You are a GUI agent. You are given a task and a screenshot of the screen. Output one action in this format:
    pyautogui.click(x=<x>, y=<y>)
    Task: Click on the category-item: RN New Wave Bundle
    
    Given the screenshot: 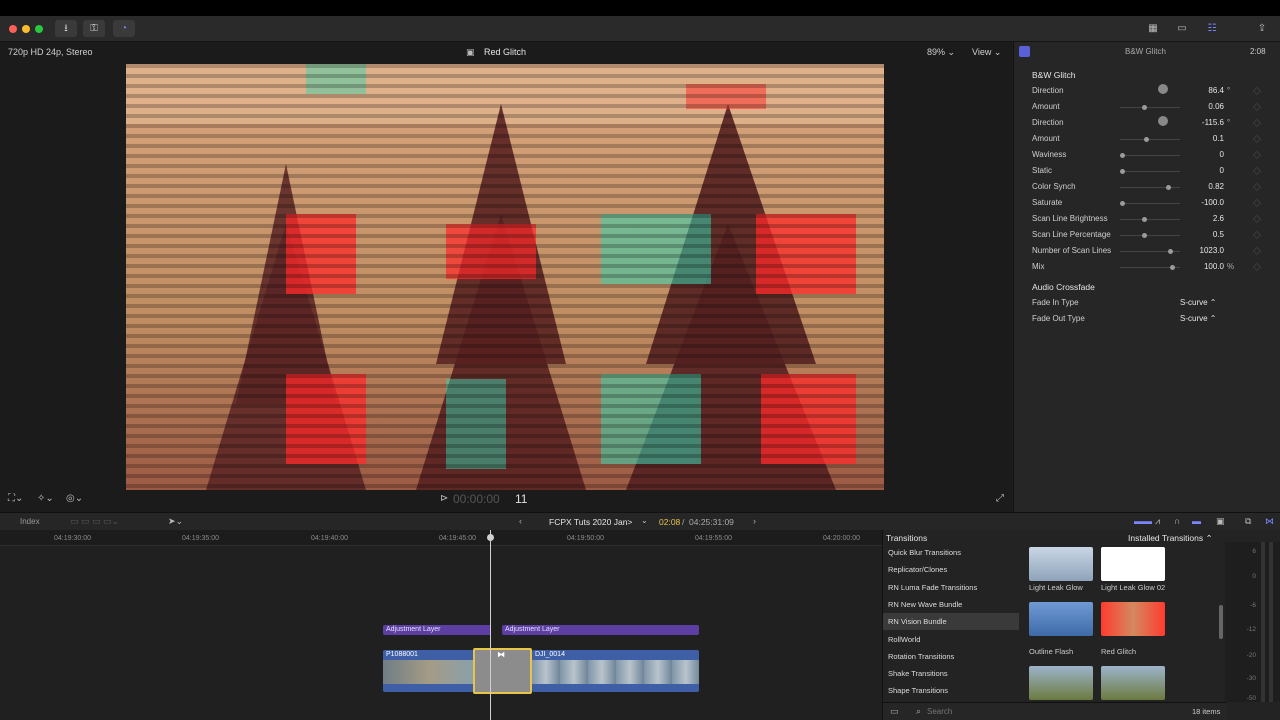 What is the action you would take?
    pyautogui.click(x=951, y=604)
    